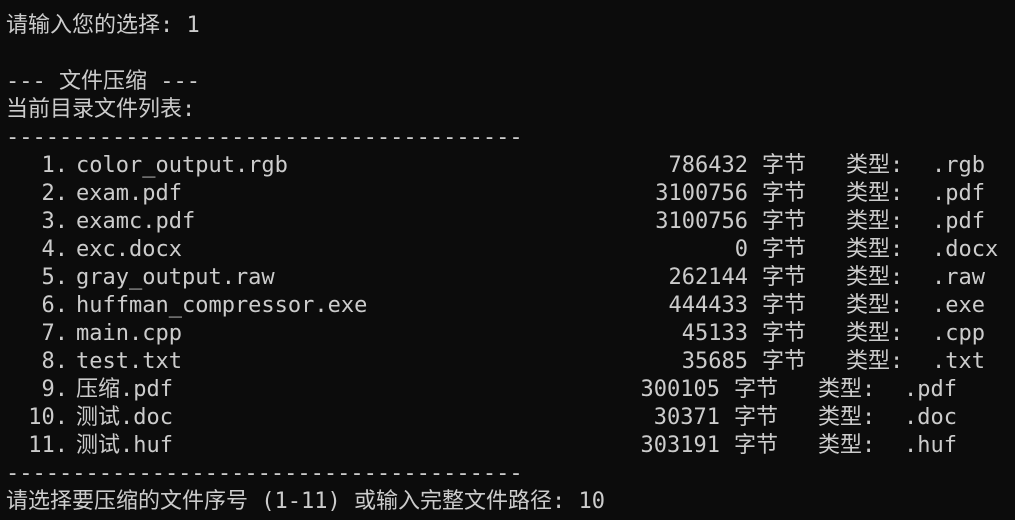 Image resolution: width=1015 pixels, height=520 pixels. Describe the element at coordinates (714, 333) in the screenshot. I see `file-size: 45133` at that location.